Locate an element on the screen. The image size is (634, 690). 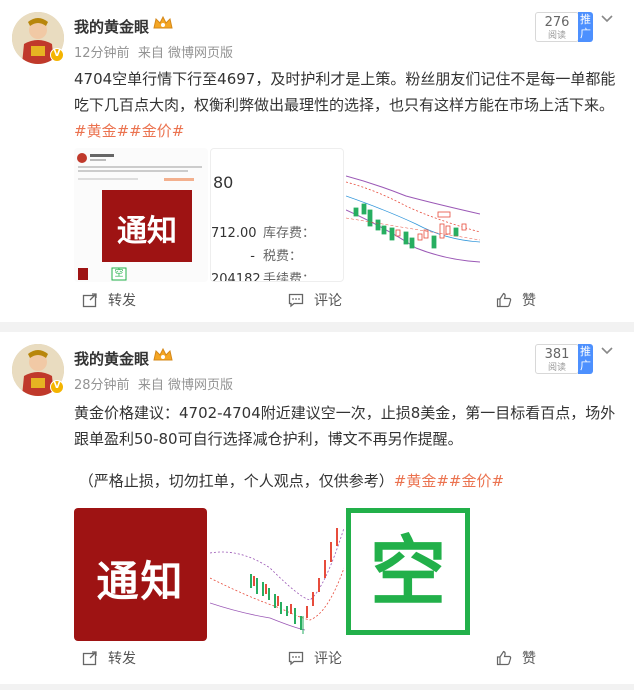
image-notice: 通知 is located at coordinates (140, 574).